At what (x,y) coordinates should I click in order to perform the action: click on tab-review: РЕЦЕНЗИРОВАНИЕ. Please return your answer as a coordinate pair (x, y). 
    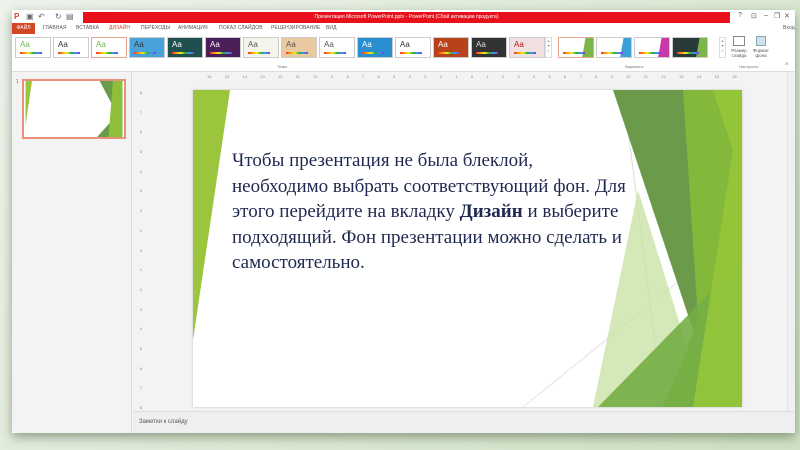
    Looking at the image, I should click on (296, 28).